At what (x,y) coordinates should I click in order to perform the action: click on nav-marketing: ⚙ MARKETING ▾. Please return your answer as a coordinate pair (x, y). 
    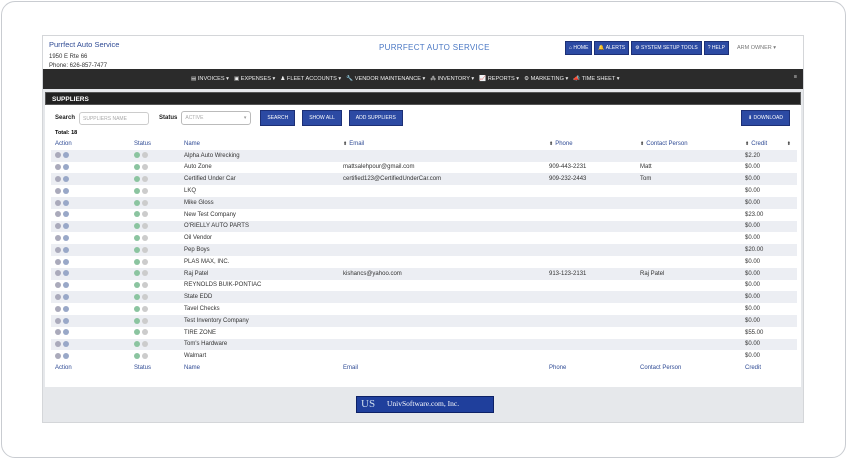
    Looking at the image, I should click on (546, 79).